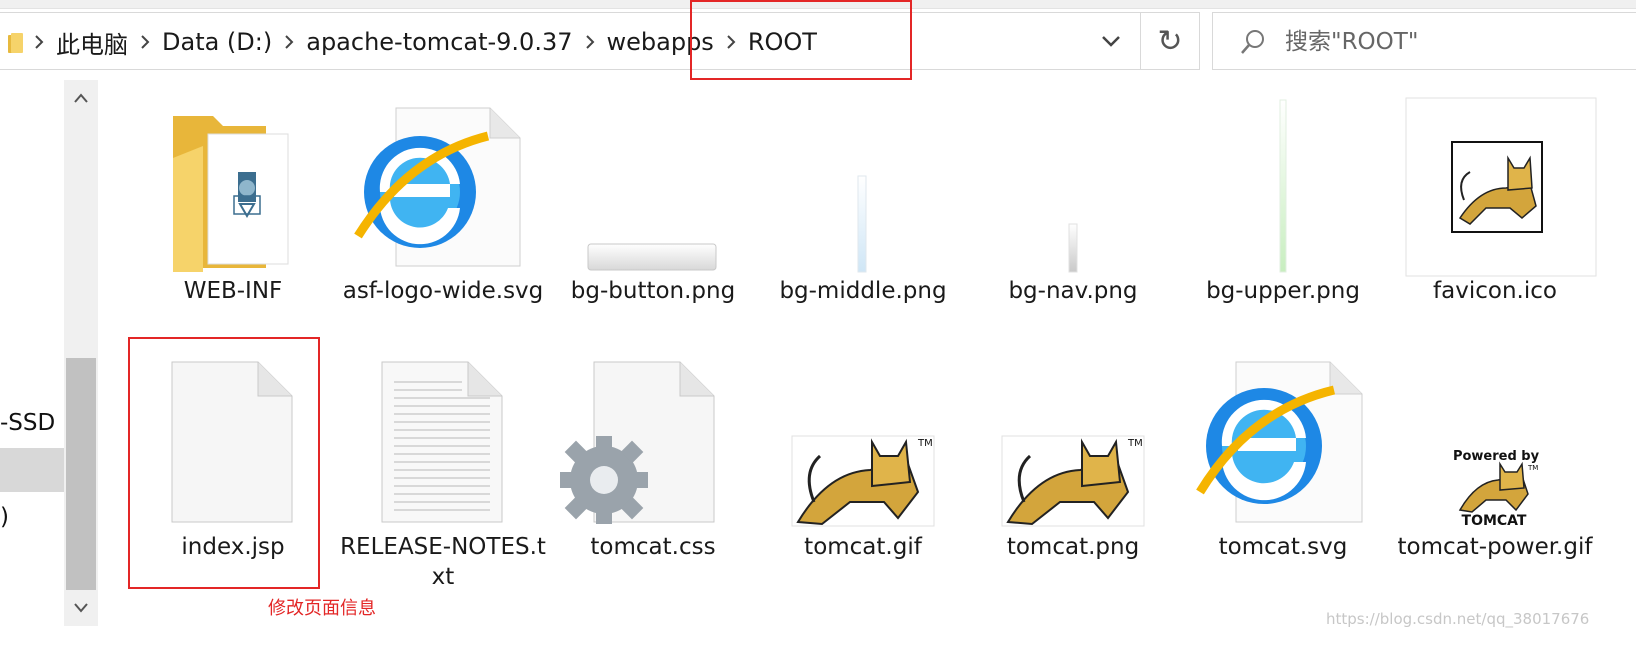 The image size is (1636, 667). What do you see at coordinates (1252, 42) in the screenshot?
I see `search-icon` at bounding box center [1252, 42].